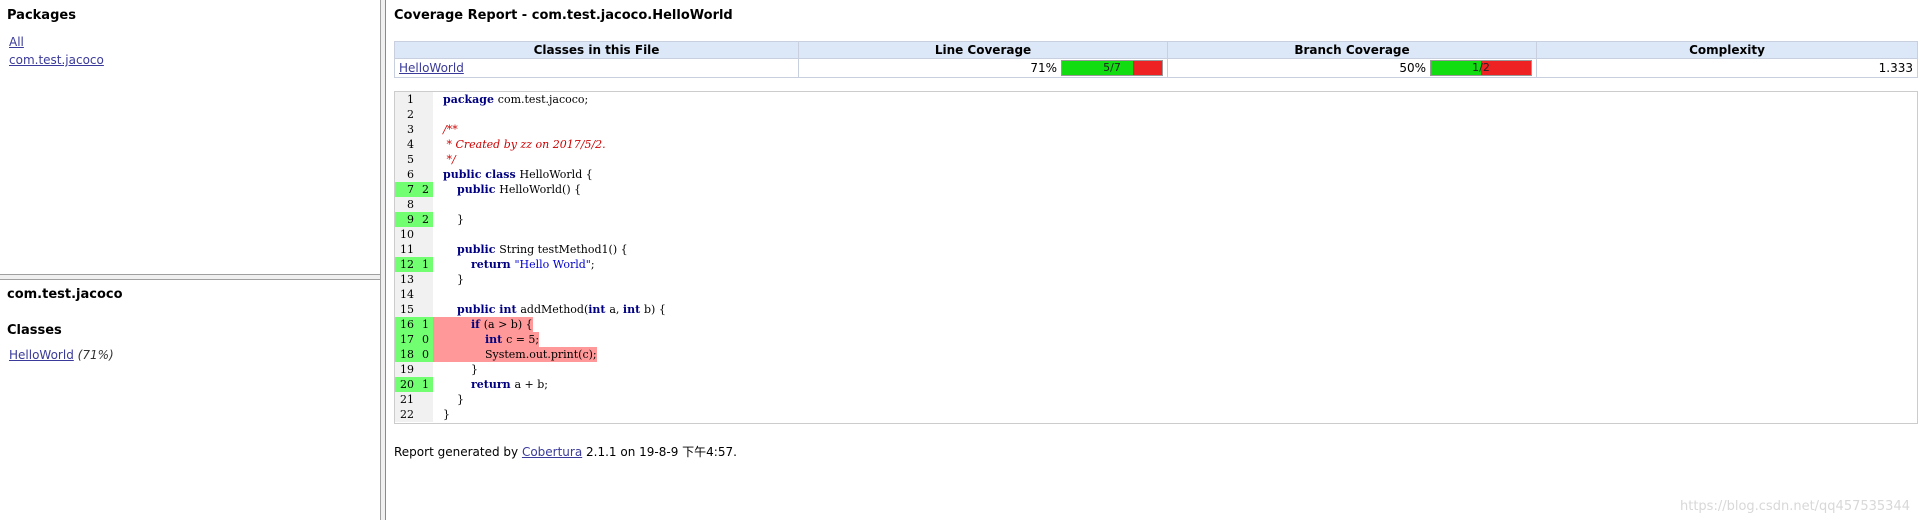  Describe the element at coordinates (596, 68) in the screenshot. I see `class-cell: HelloWorld` at that location.